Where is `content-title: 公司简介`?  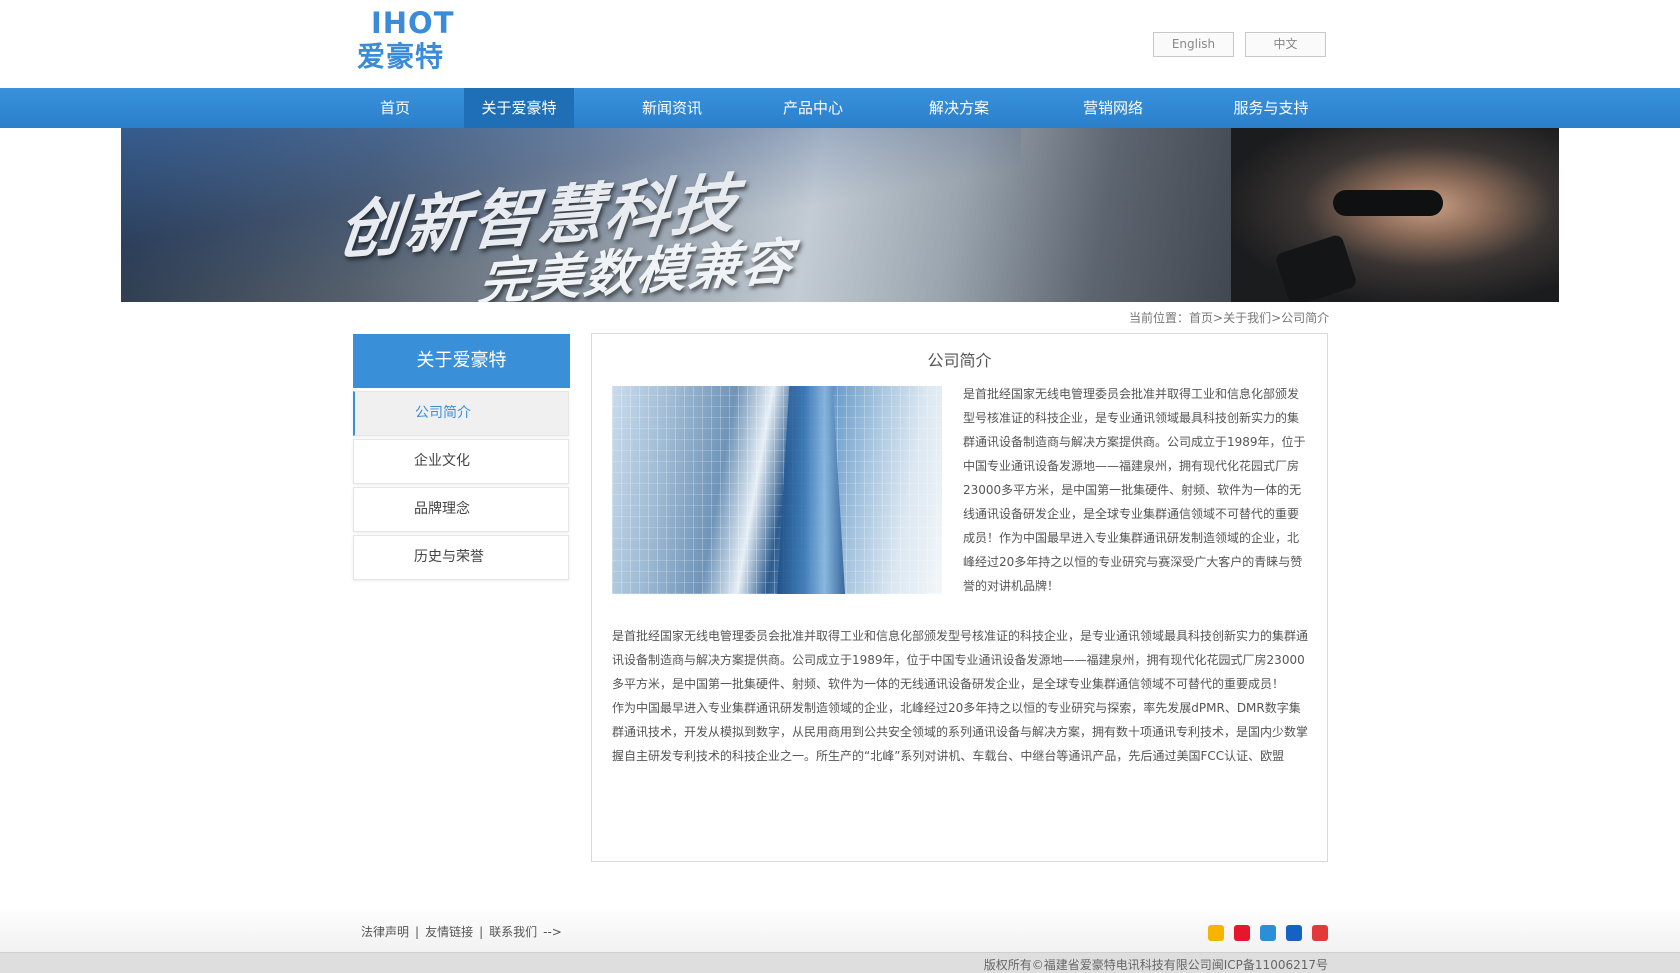 content-title: 公司简介 is located at coordinates (959, 360).